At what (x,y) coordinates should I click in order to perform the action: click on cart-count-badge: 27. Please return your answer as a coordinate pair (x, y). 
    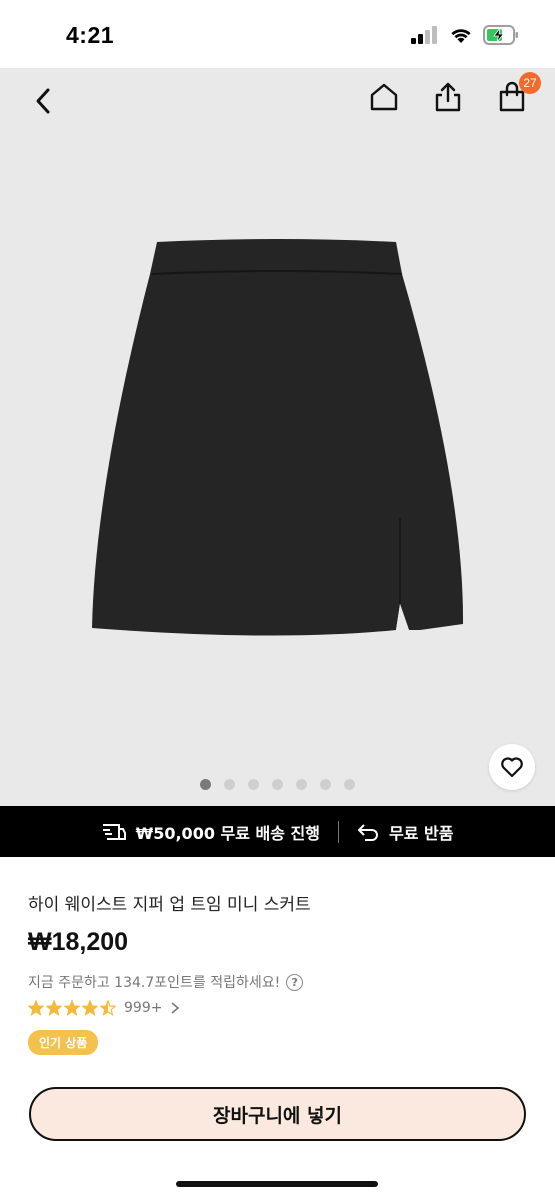
    Looking at the image, I should click on (530, 83).